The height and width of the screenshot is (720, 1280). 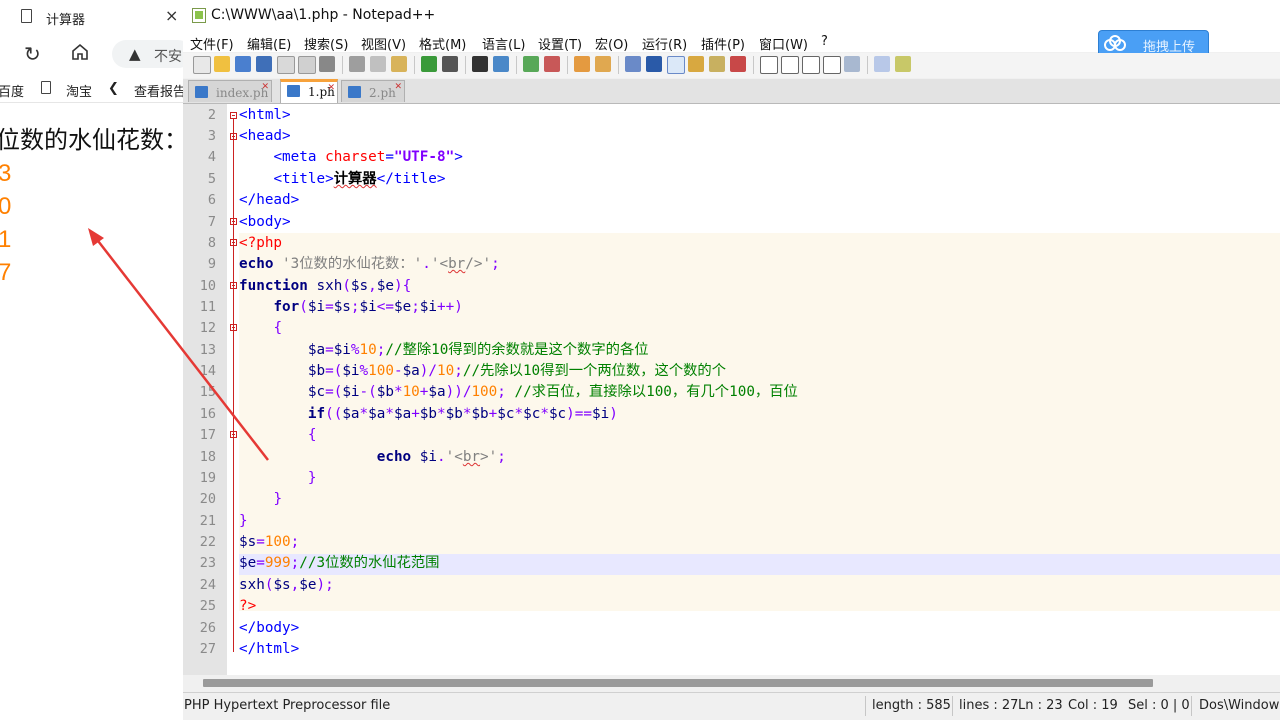 What do you see at coordinates (207, 585) in the screenshot?
I see `line-number: 24` at bounding box center [207, 585].